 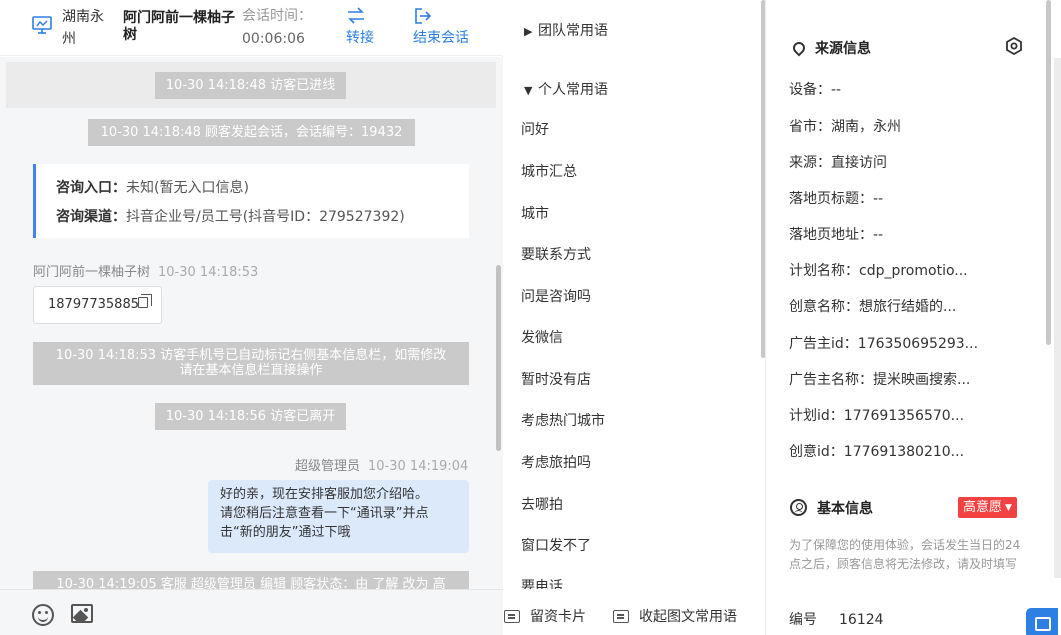 I want to click on collapse-phrases-label: 收起图文常用语, so click(x=688, y=617).